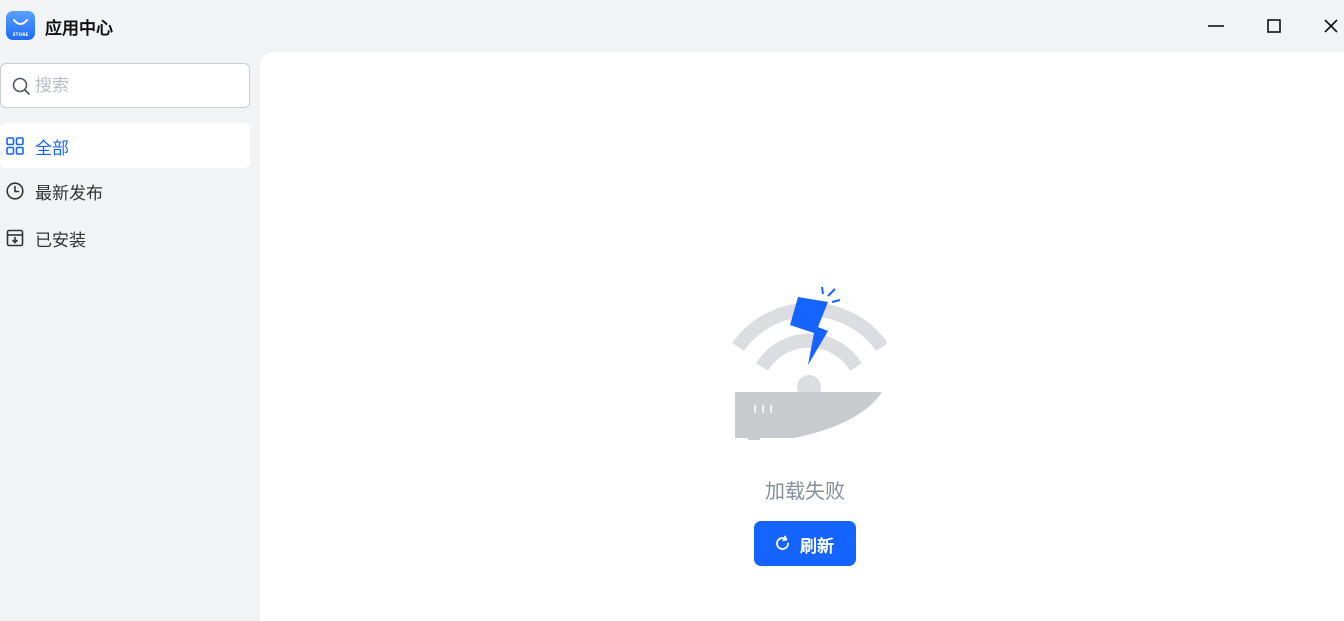 This screenshot has width=1344, height=621. Describe the element at coordinates (817, 546) in the screenshot. I see `refresh-label: 刷新` at that location.